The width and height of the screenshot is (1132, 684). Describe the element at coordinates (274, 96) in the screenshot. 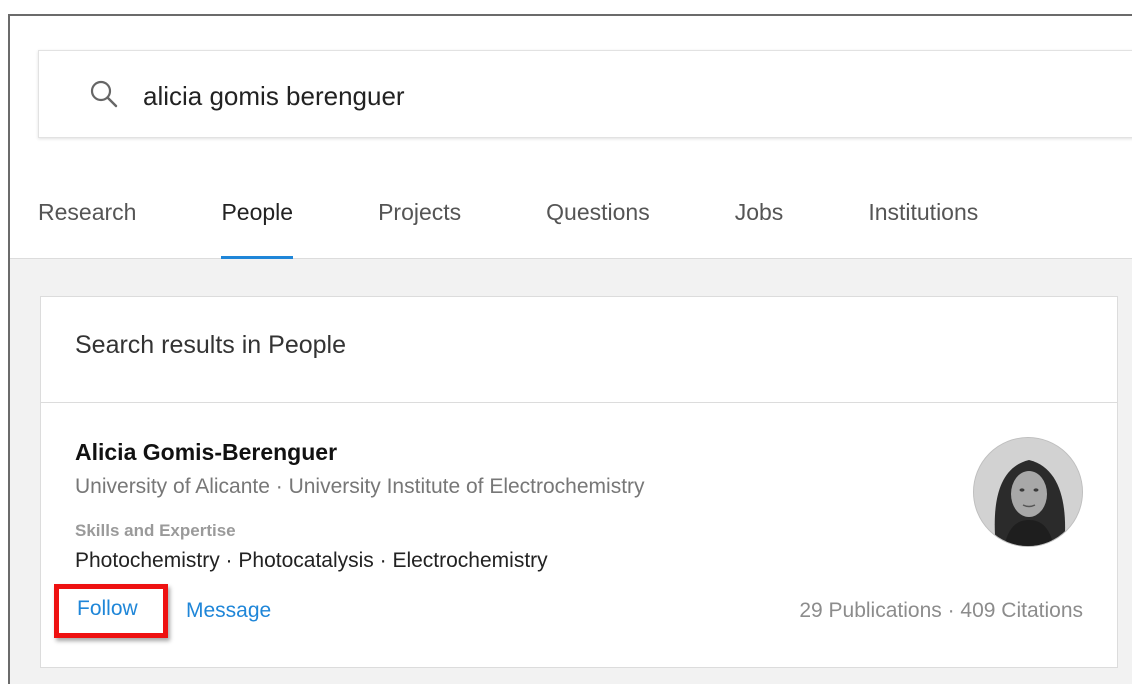

I see `search-input: alicia gomis berenguer` at that location.